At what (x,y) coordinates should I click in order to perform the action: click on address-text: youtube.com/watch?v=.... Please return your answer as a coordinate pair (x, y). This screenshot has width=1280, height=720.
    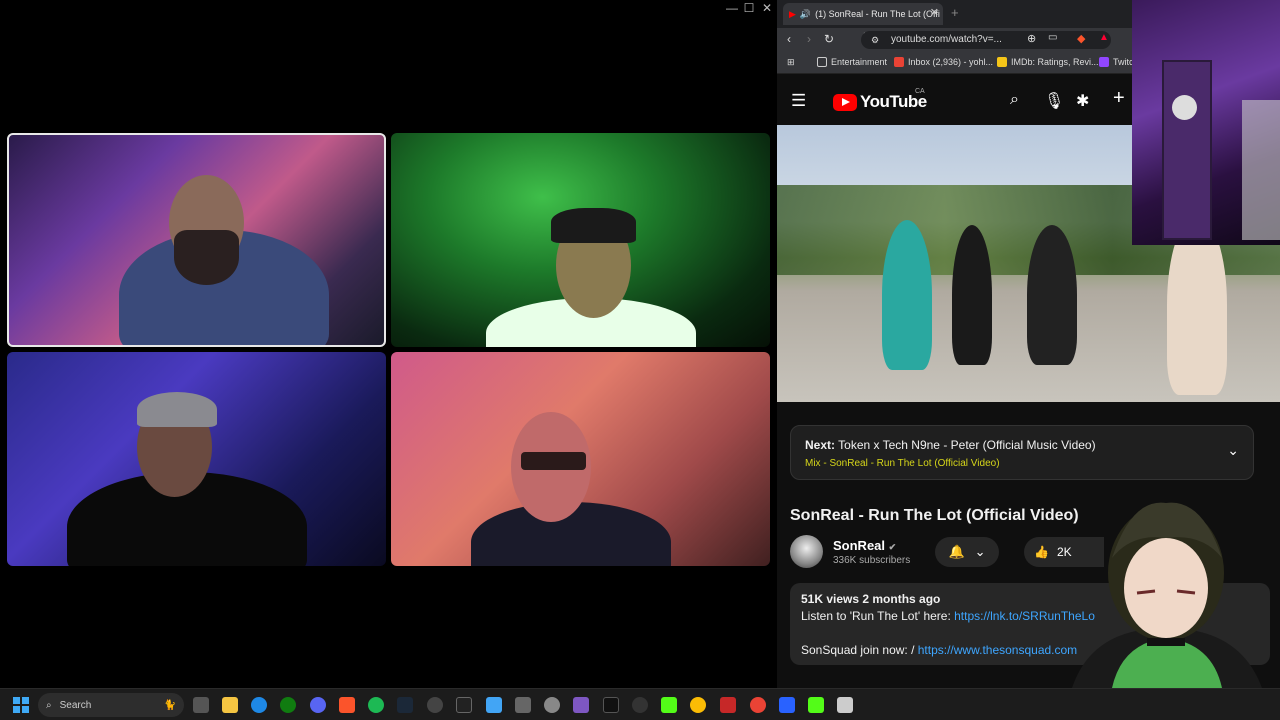
    Looking at the image, I should click on (946, 39).